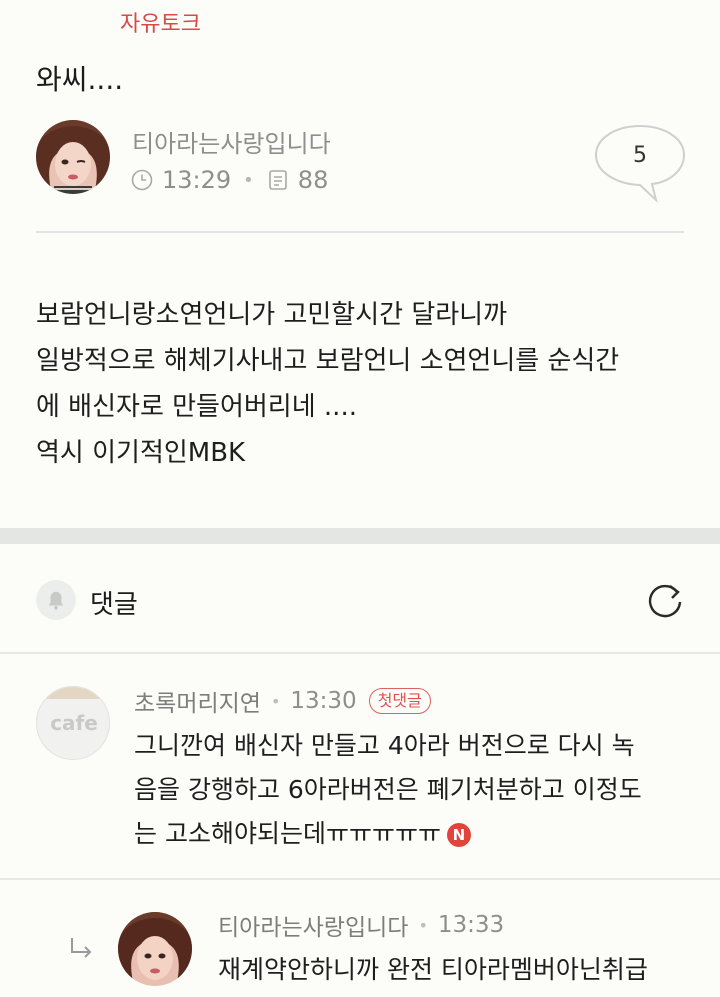  I want to click on comments-title: 댓글, so click(114, 605).